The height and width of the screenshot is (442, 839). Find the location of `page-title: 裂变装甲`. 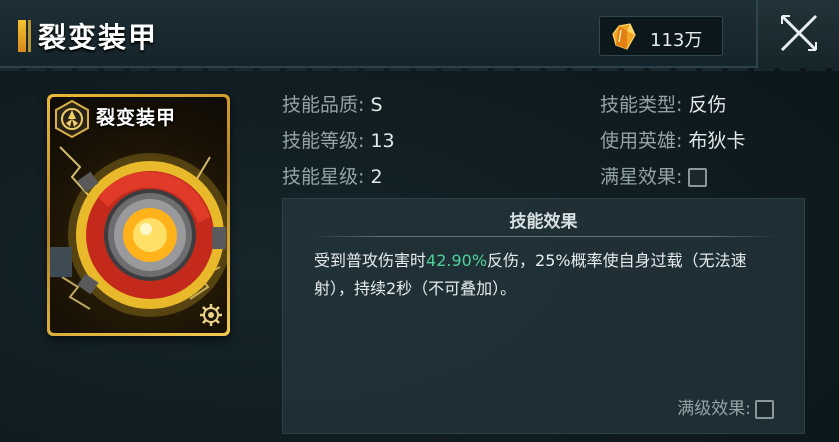

page-title: 裂变装甲 is located at coordinates (98, 37).